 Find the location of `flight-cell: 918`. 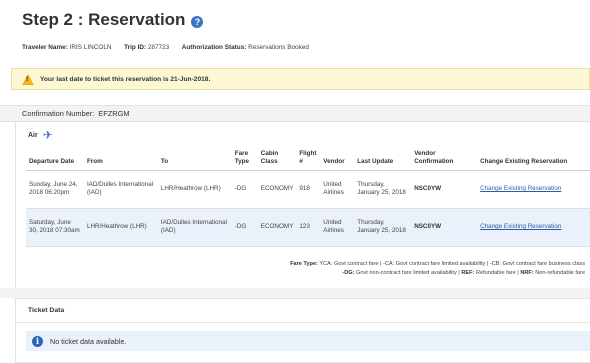

flight-cell: 918 is located at coordinates (308, 189).